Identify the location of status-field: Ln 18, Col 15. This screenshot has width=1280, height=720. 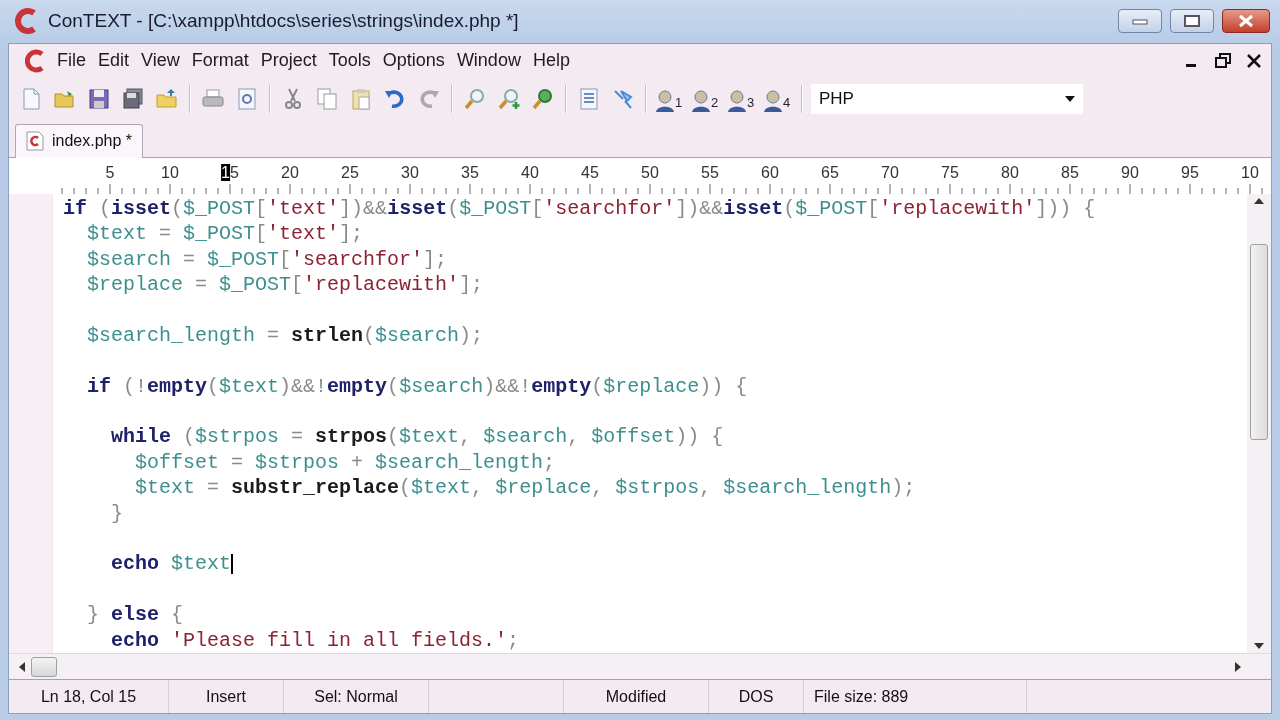
(89, 696).